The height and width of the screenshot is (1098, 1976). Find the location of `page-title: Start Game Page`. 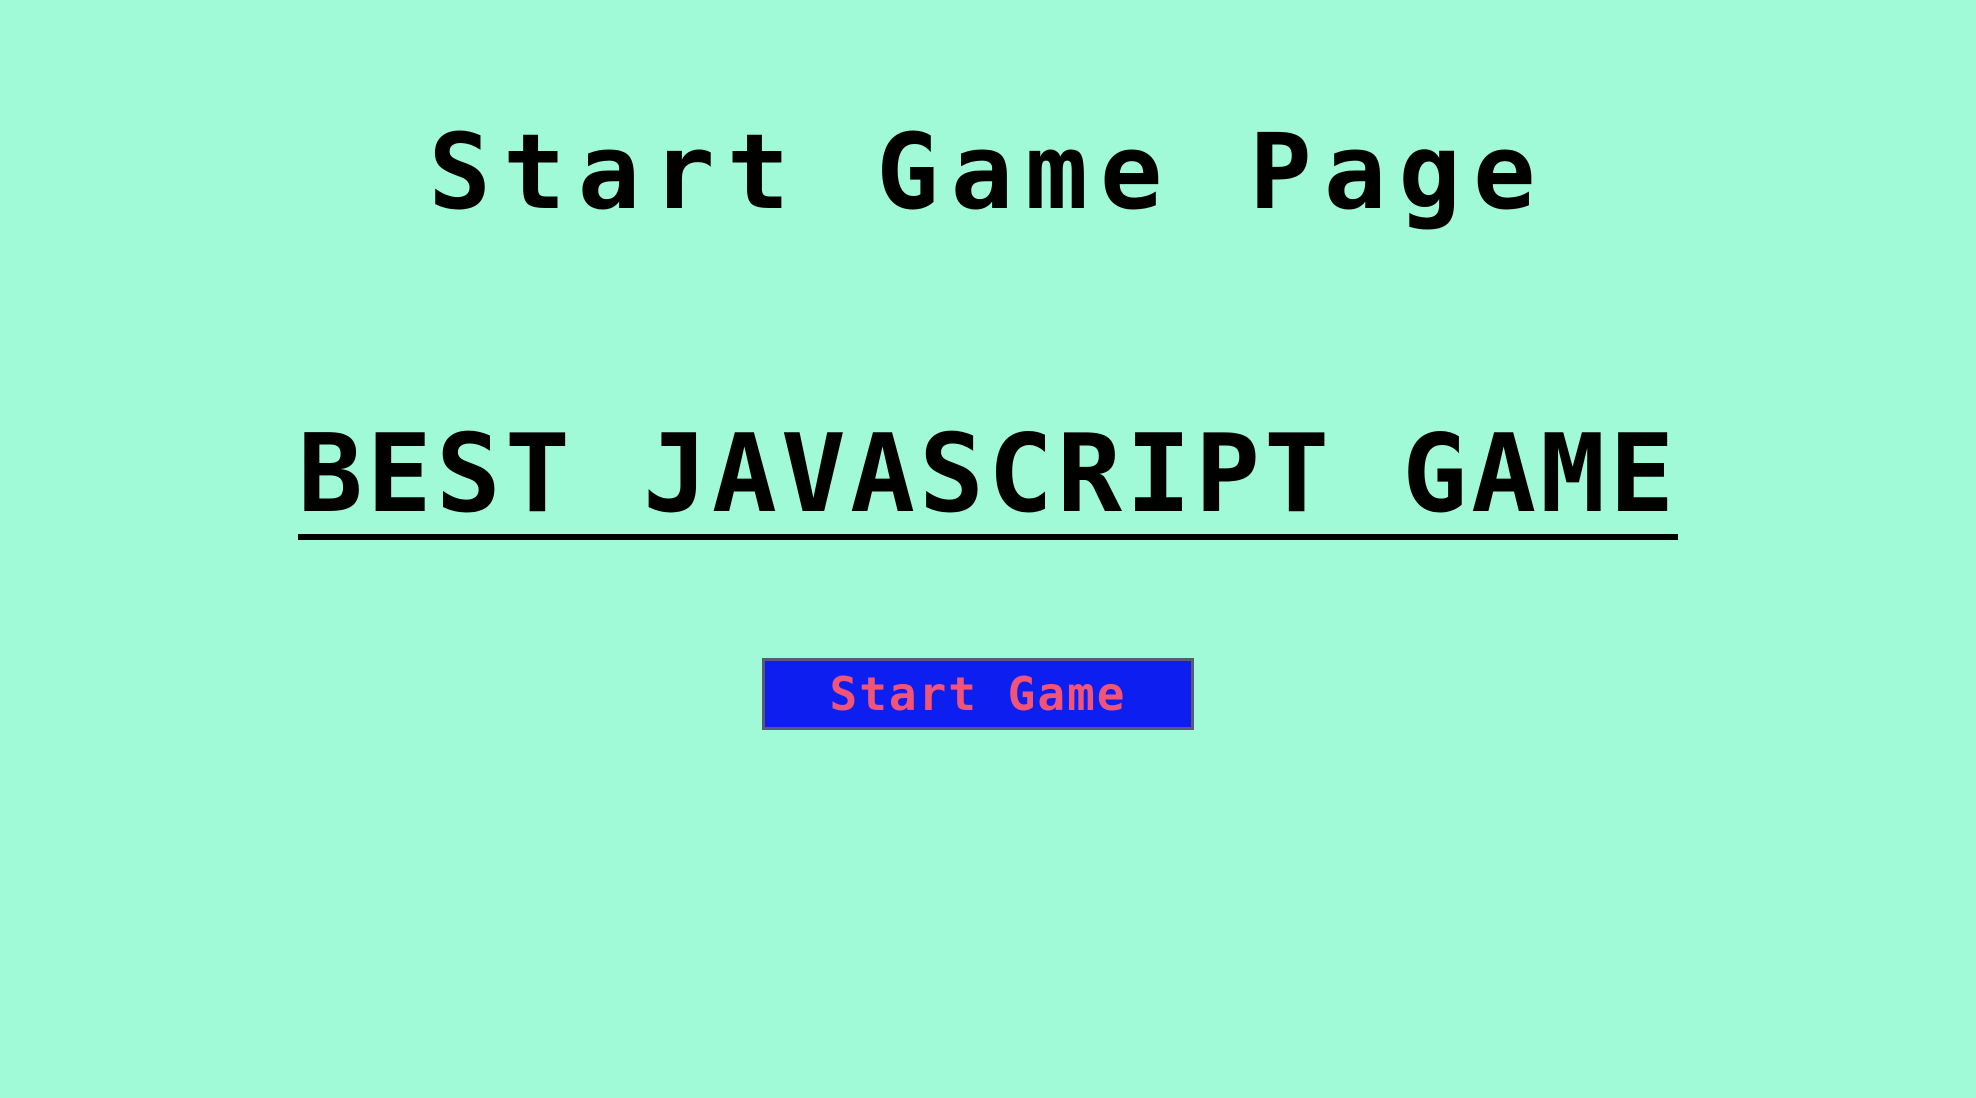

page-title: Start Game Page is located at coordinates (988, 172).